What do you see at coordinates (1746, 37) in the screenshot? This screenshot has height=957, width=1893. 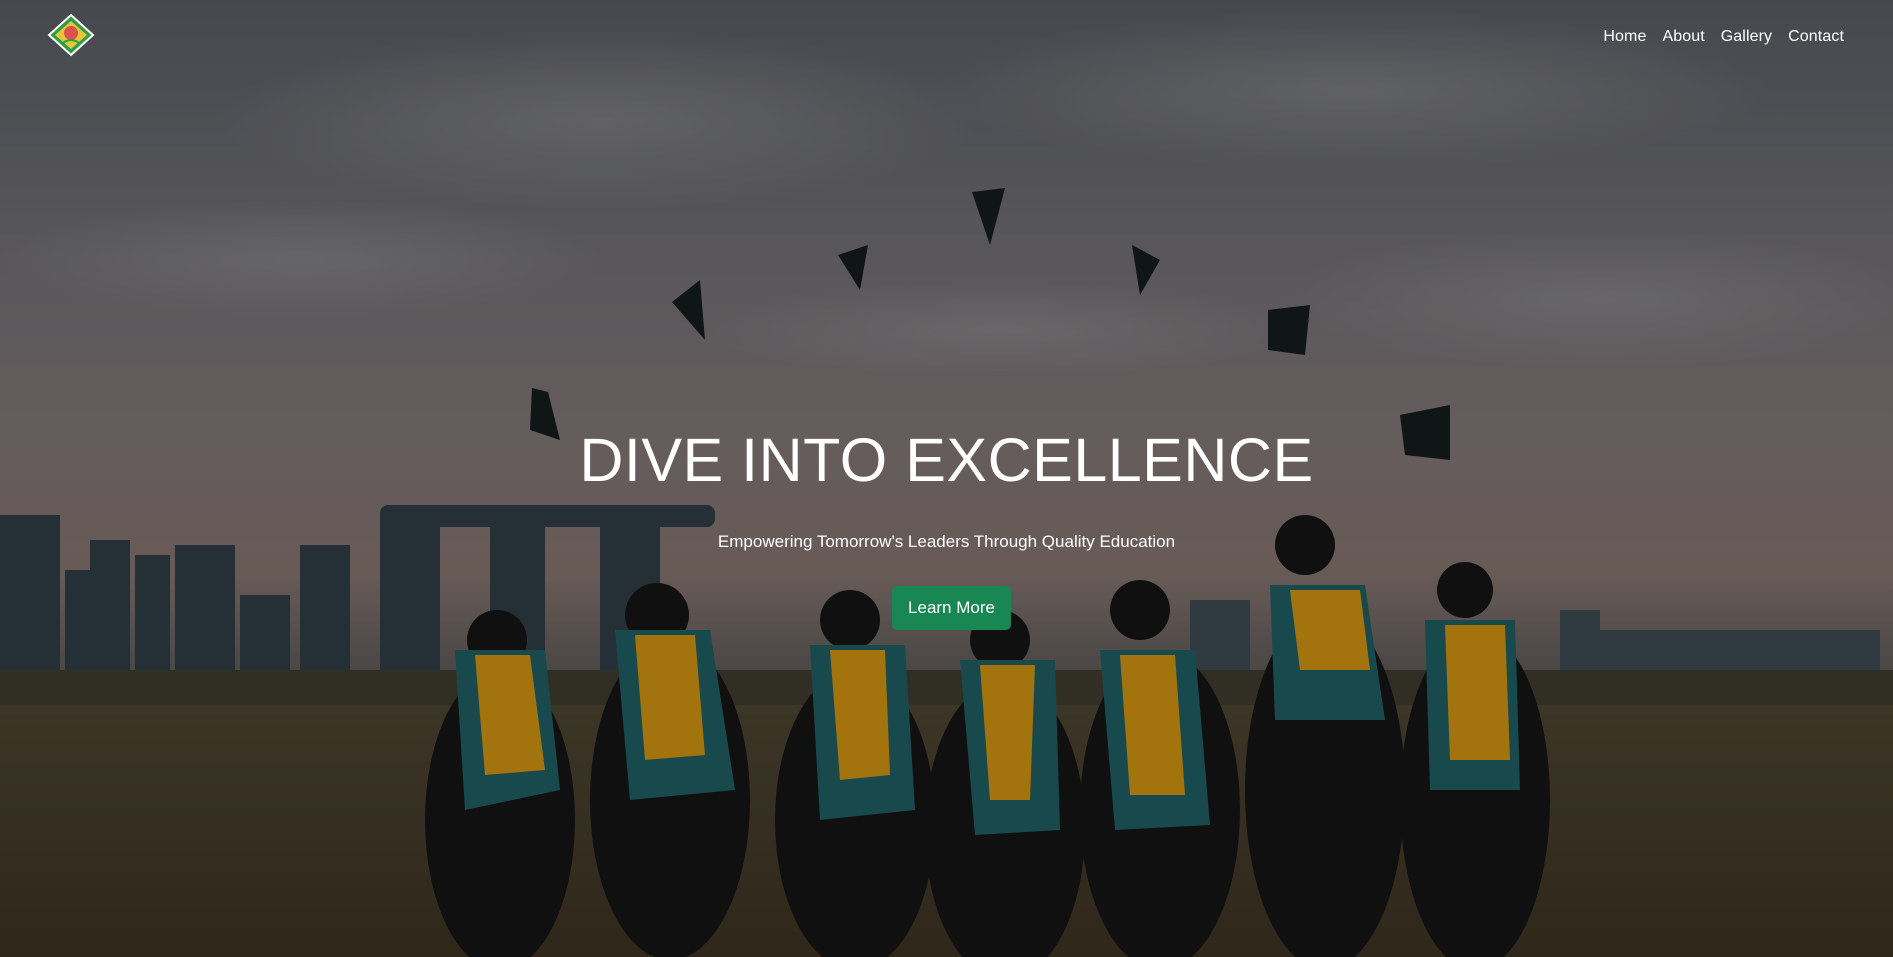 I see `nav-gallery-link: Gallery` at bounding box center [1746, 37].